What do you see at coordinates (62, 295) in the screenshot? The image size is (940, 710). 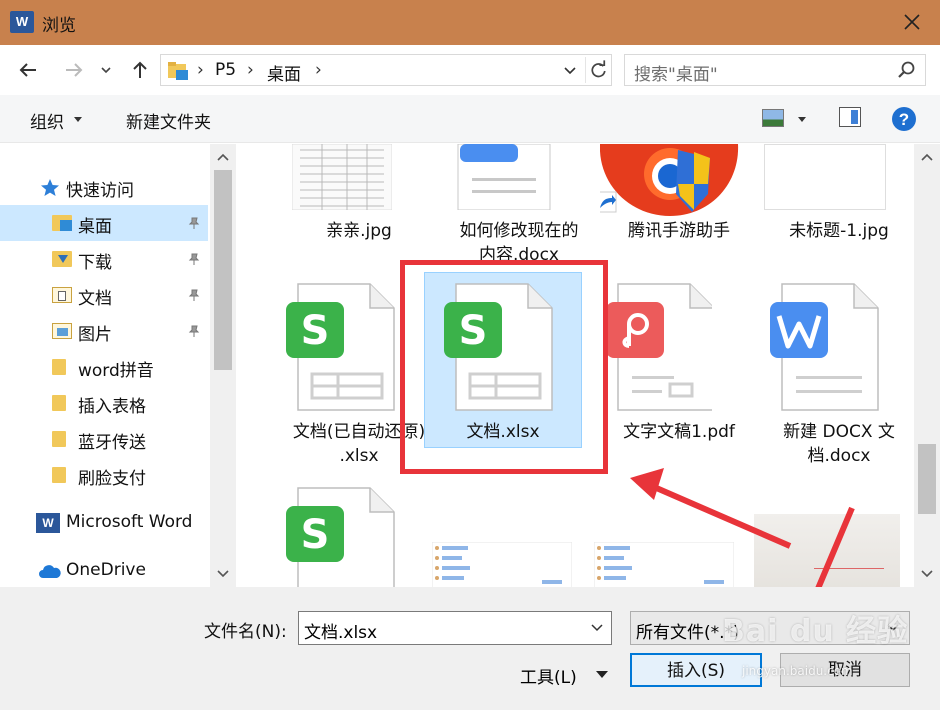 I see `documents-folder-icon` at bounding box center [62, 295].